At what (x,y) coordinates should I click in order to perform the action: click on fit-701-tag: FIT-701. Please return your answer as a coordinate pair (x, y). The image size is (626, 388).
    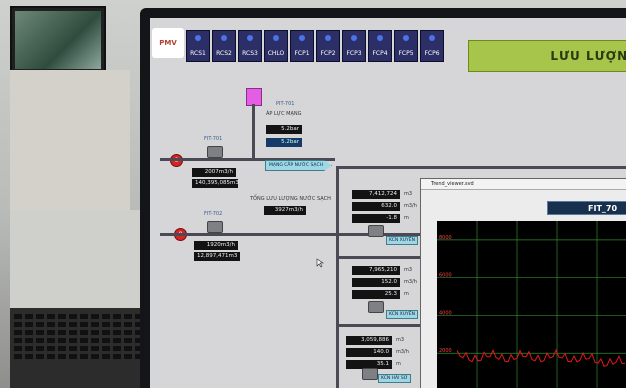
    Looking at the image, I should click on (213, 139).